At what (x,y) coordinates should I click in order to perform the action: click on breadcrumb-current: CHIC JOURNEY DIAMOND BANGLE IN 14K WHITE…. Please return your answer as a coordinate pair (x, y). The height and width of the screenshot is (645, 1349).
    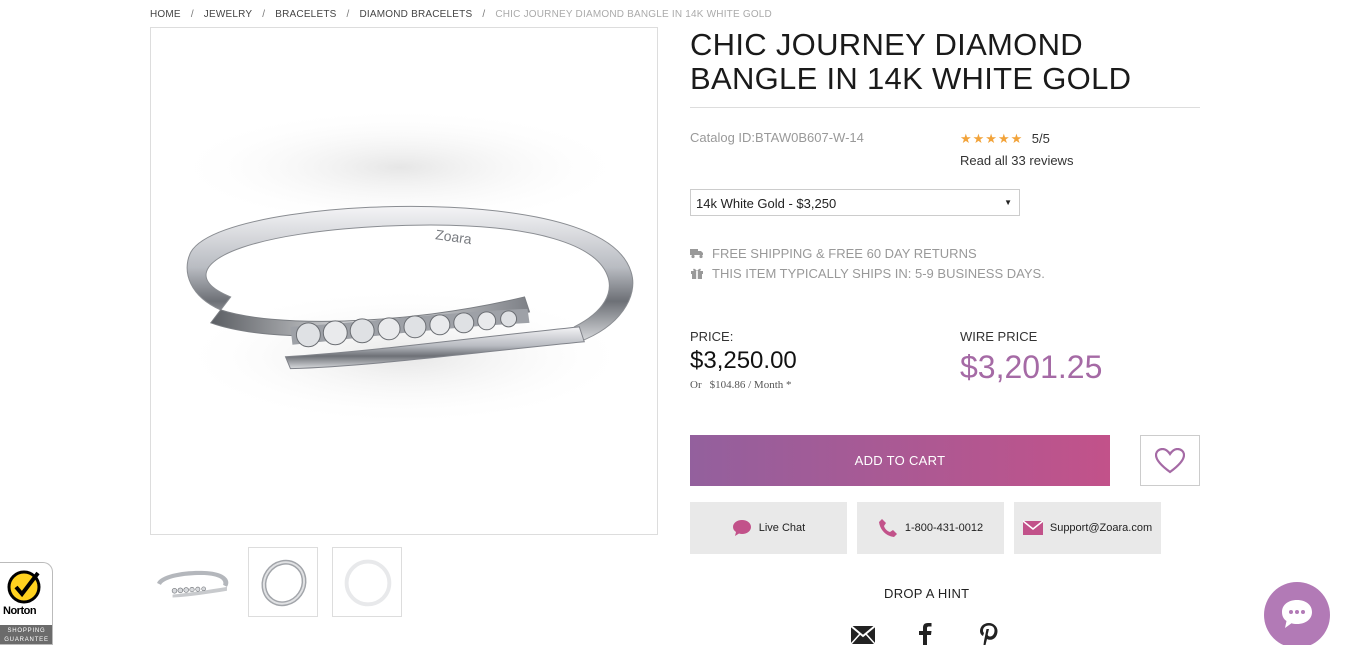
    Looking at the image, I should click on (633, 14).